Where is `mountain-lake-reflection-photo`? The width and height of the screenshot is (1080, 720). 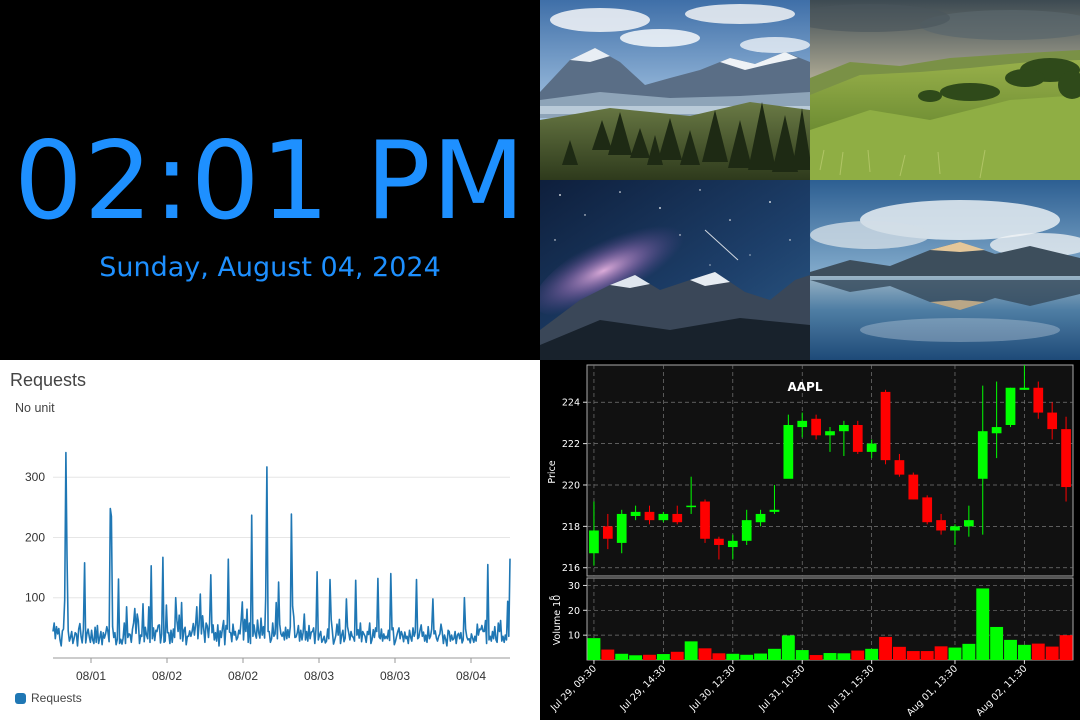 mountain-lake-reflection-photo is located at coordinates (945, 270).